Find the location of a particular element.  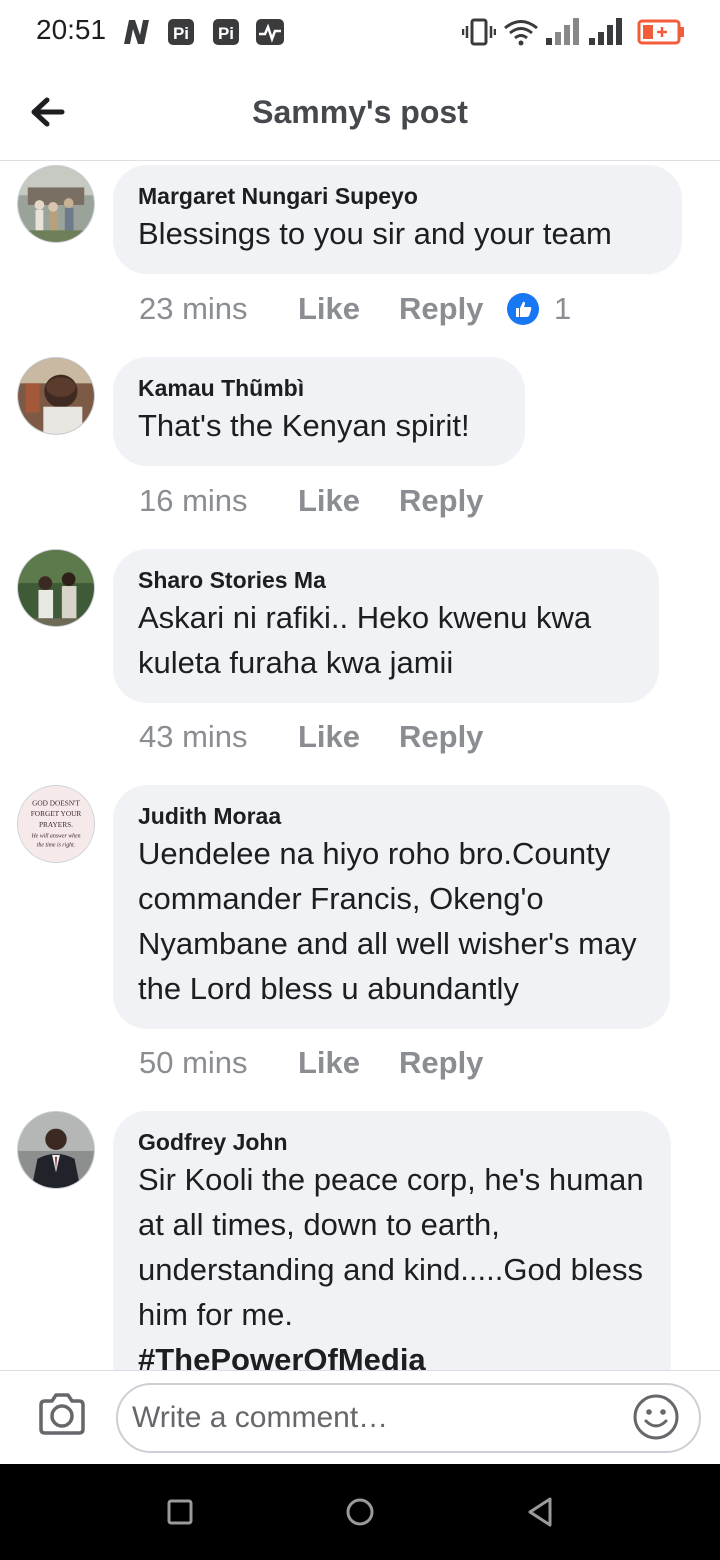

hashtag-link: #ThePowerOfMedia is located at coordinates (391, 1353).